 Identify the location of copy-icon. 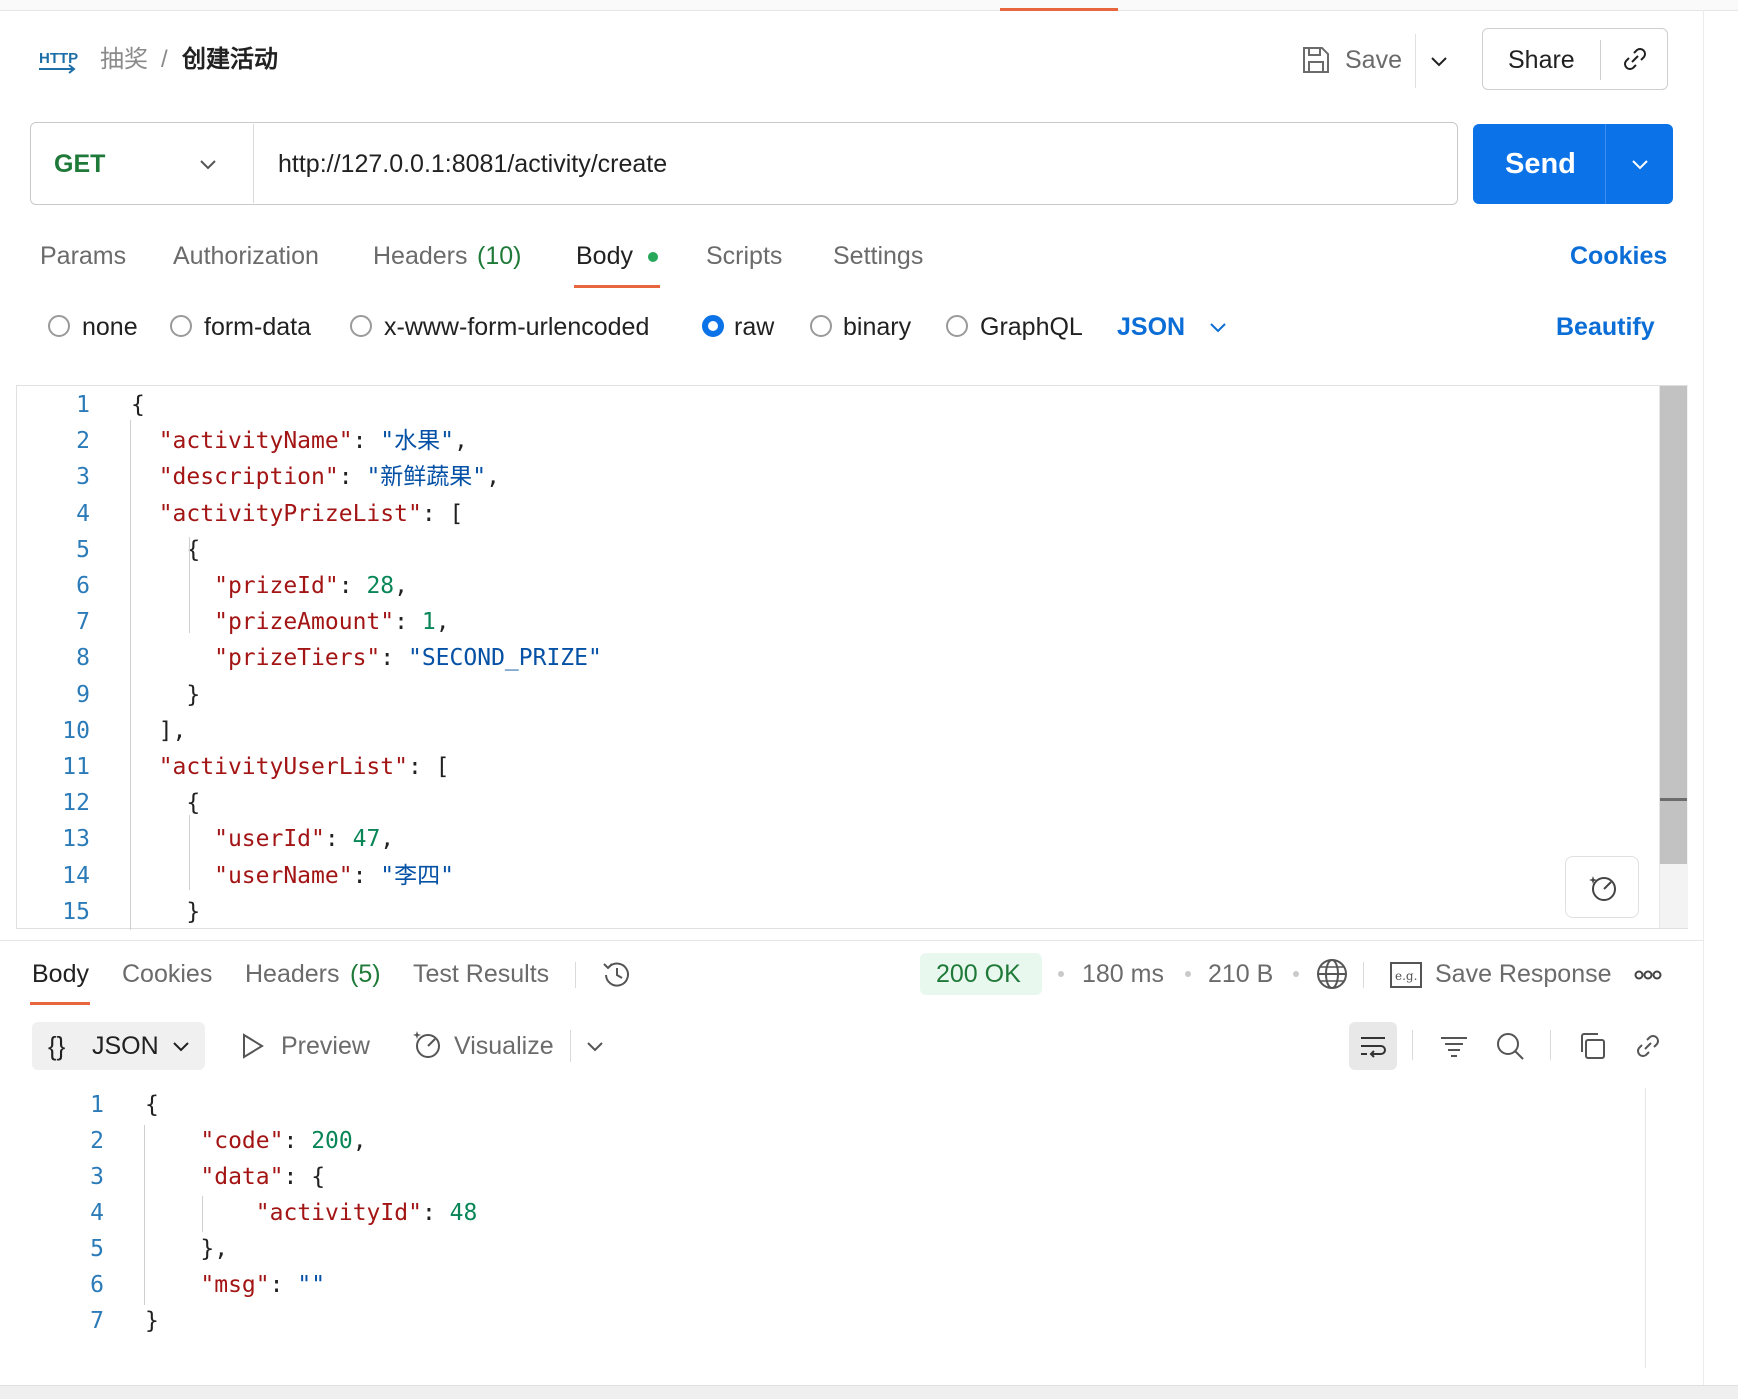
(1592, 1046).